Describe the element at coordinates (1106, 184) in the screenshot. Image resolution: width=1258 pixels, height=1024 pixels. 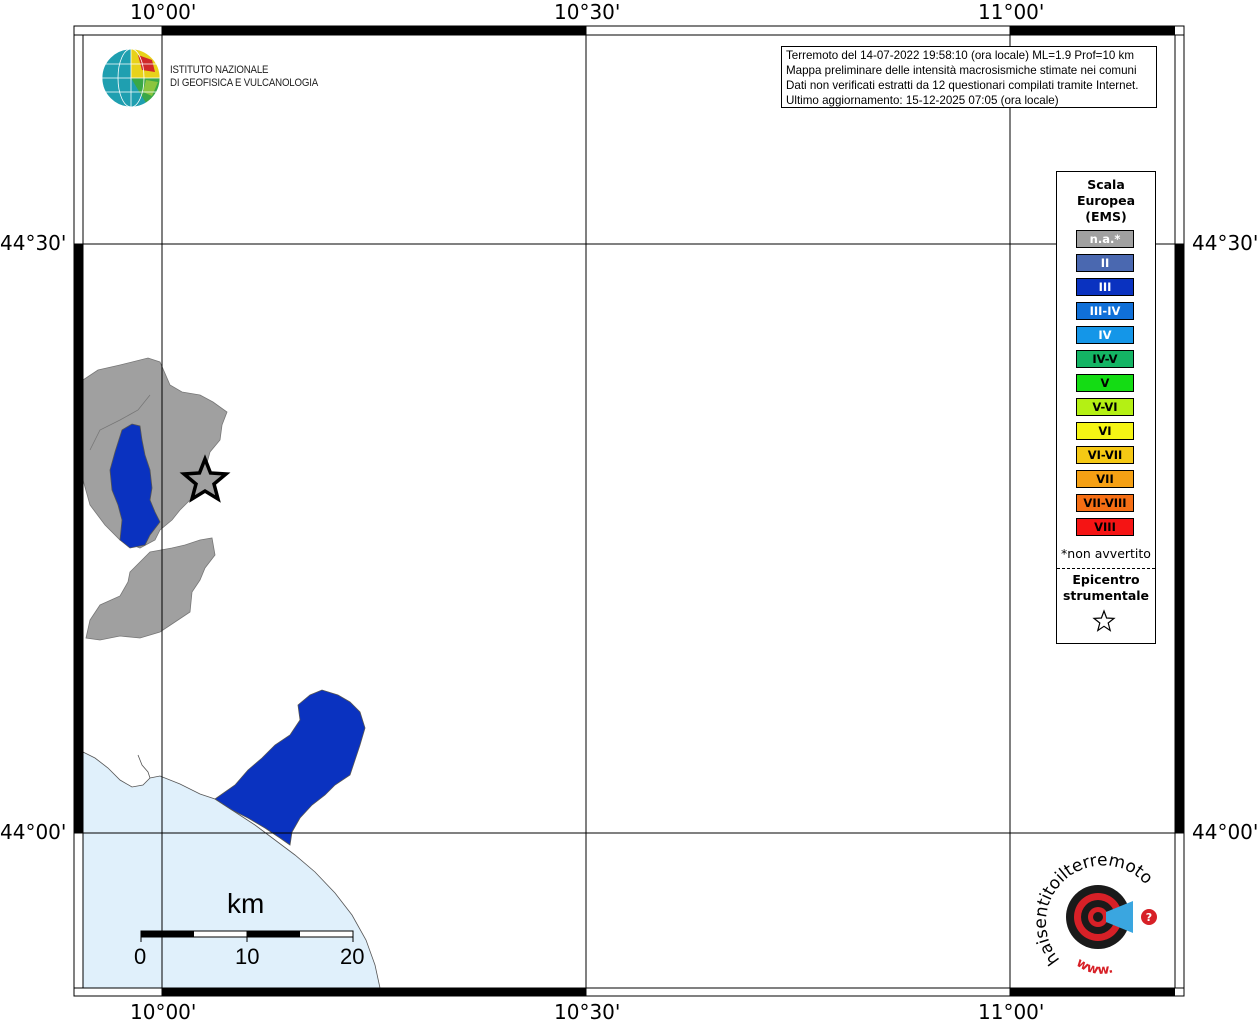
I see `legend-title-line1: Scala` at that location.